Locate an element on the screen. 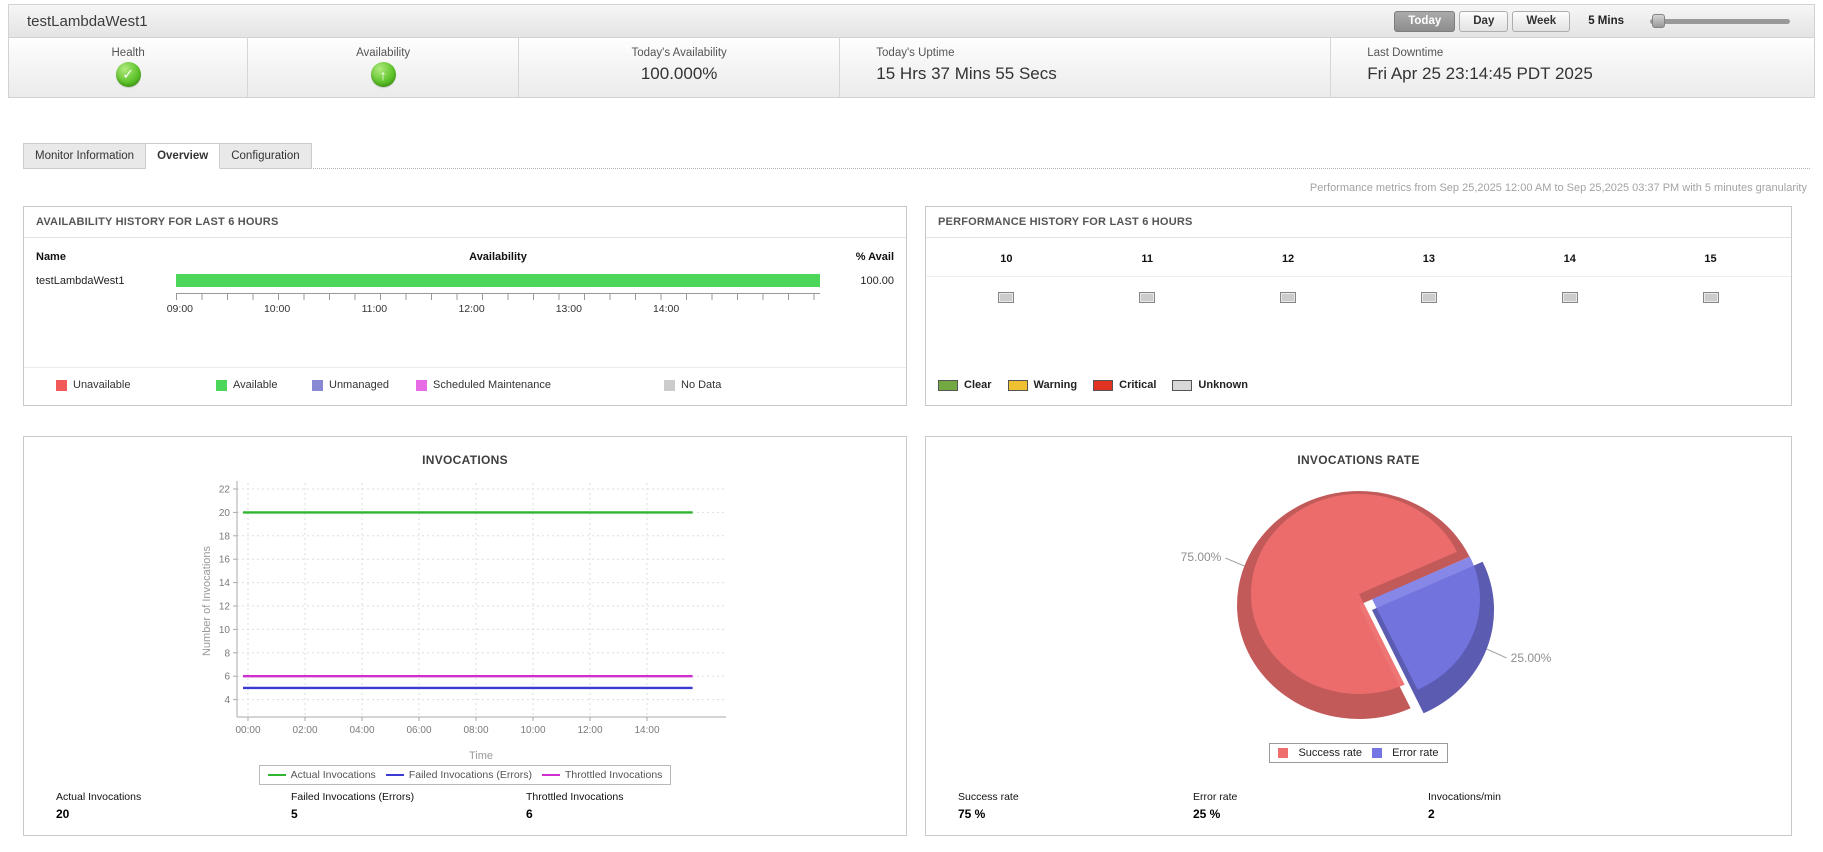  last-downtime-value: Fri Apr 25 23:14:45 PDT 2025 is located at coordinates (1480, 73).